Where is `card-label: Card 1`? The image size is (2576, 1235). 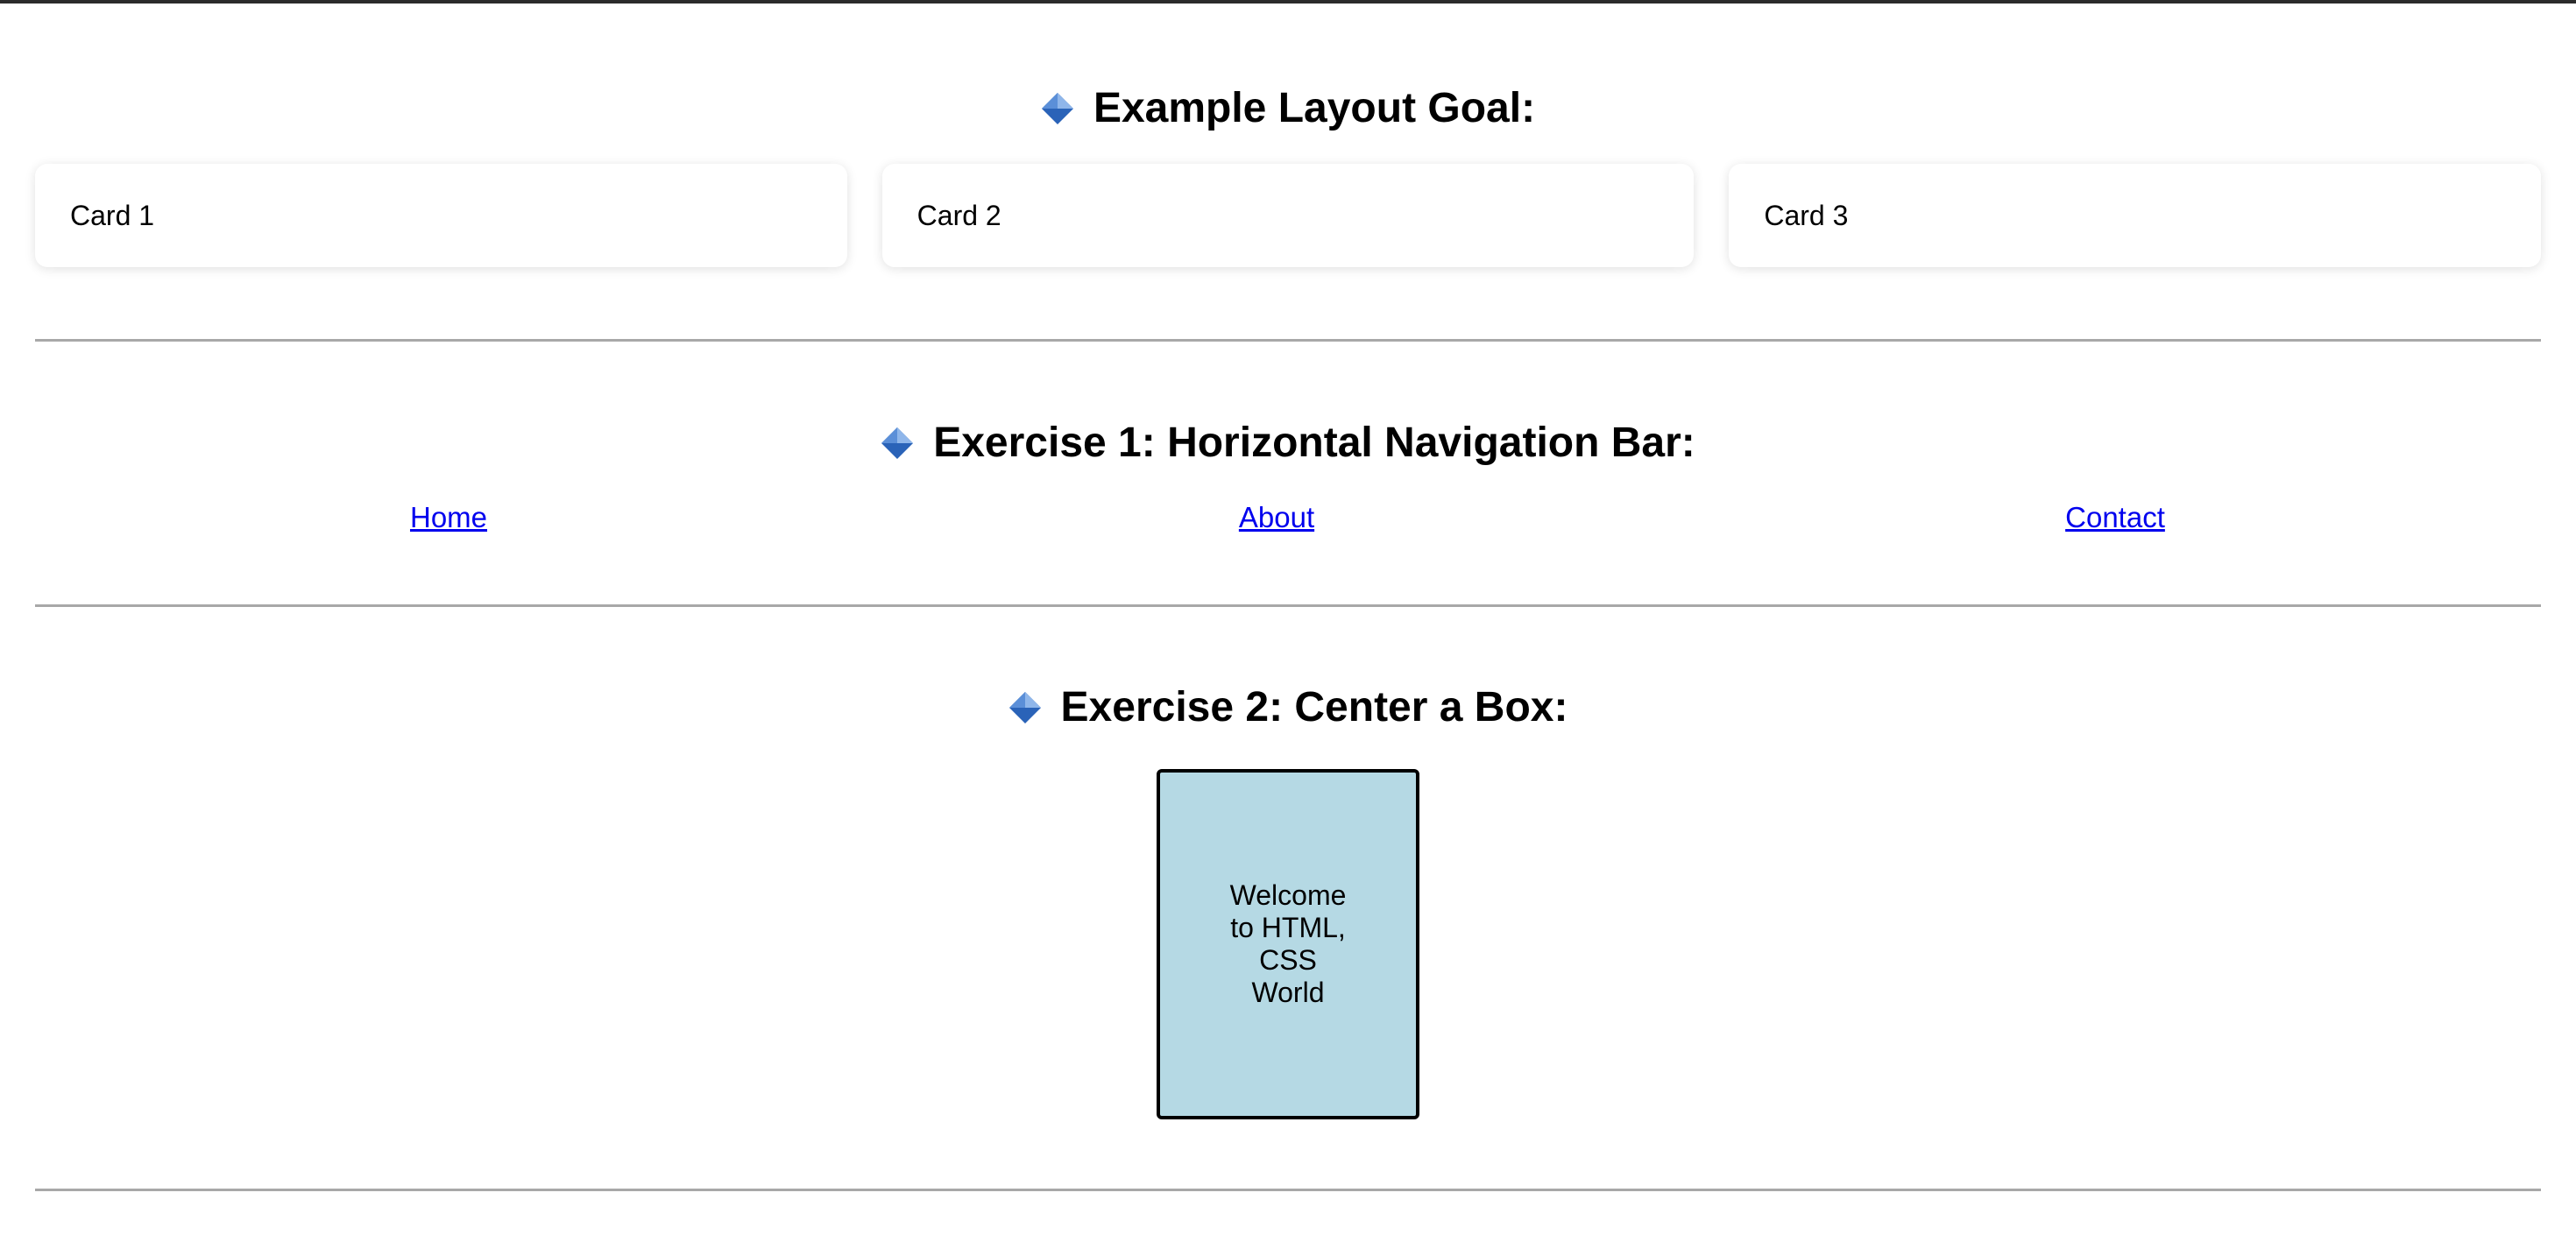
card-label: Card 1 is located at coordinates (112, 215).